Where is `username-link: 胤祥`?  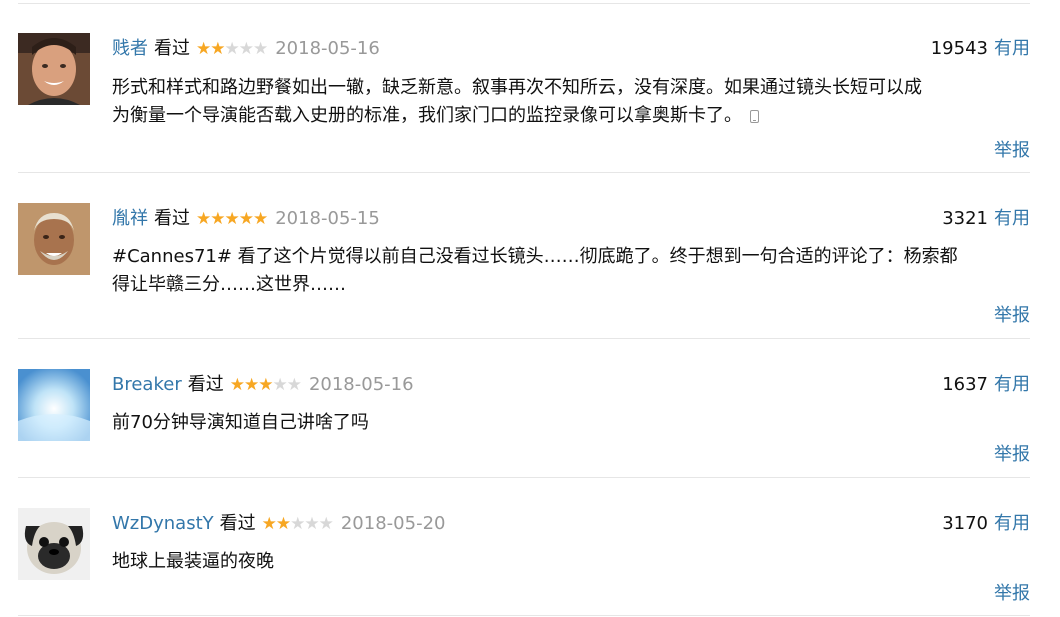 username-link: 胤祥 is located at coordinates (130, 218).